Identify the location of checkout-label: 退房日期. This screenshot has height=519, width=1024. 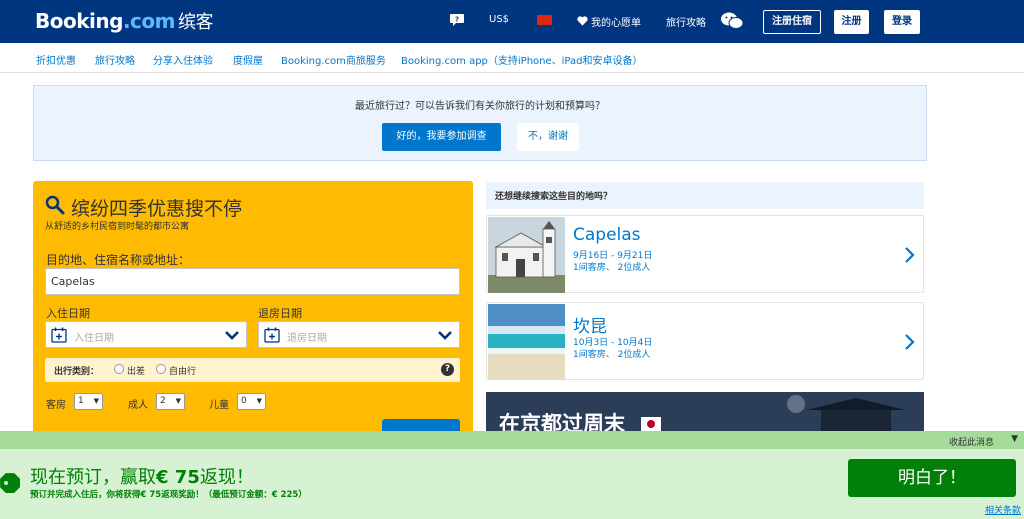
(280, 313).